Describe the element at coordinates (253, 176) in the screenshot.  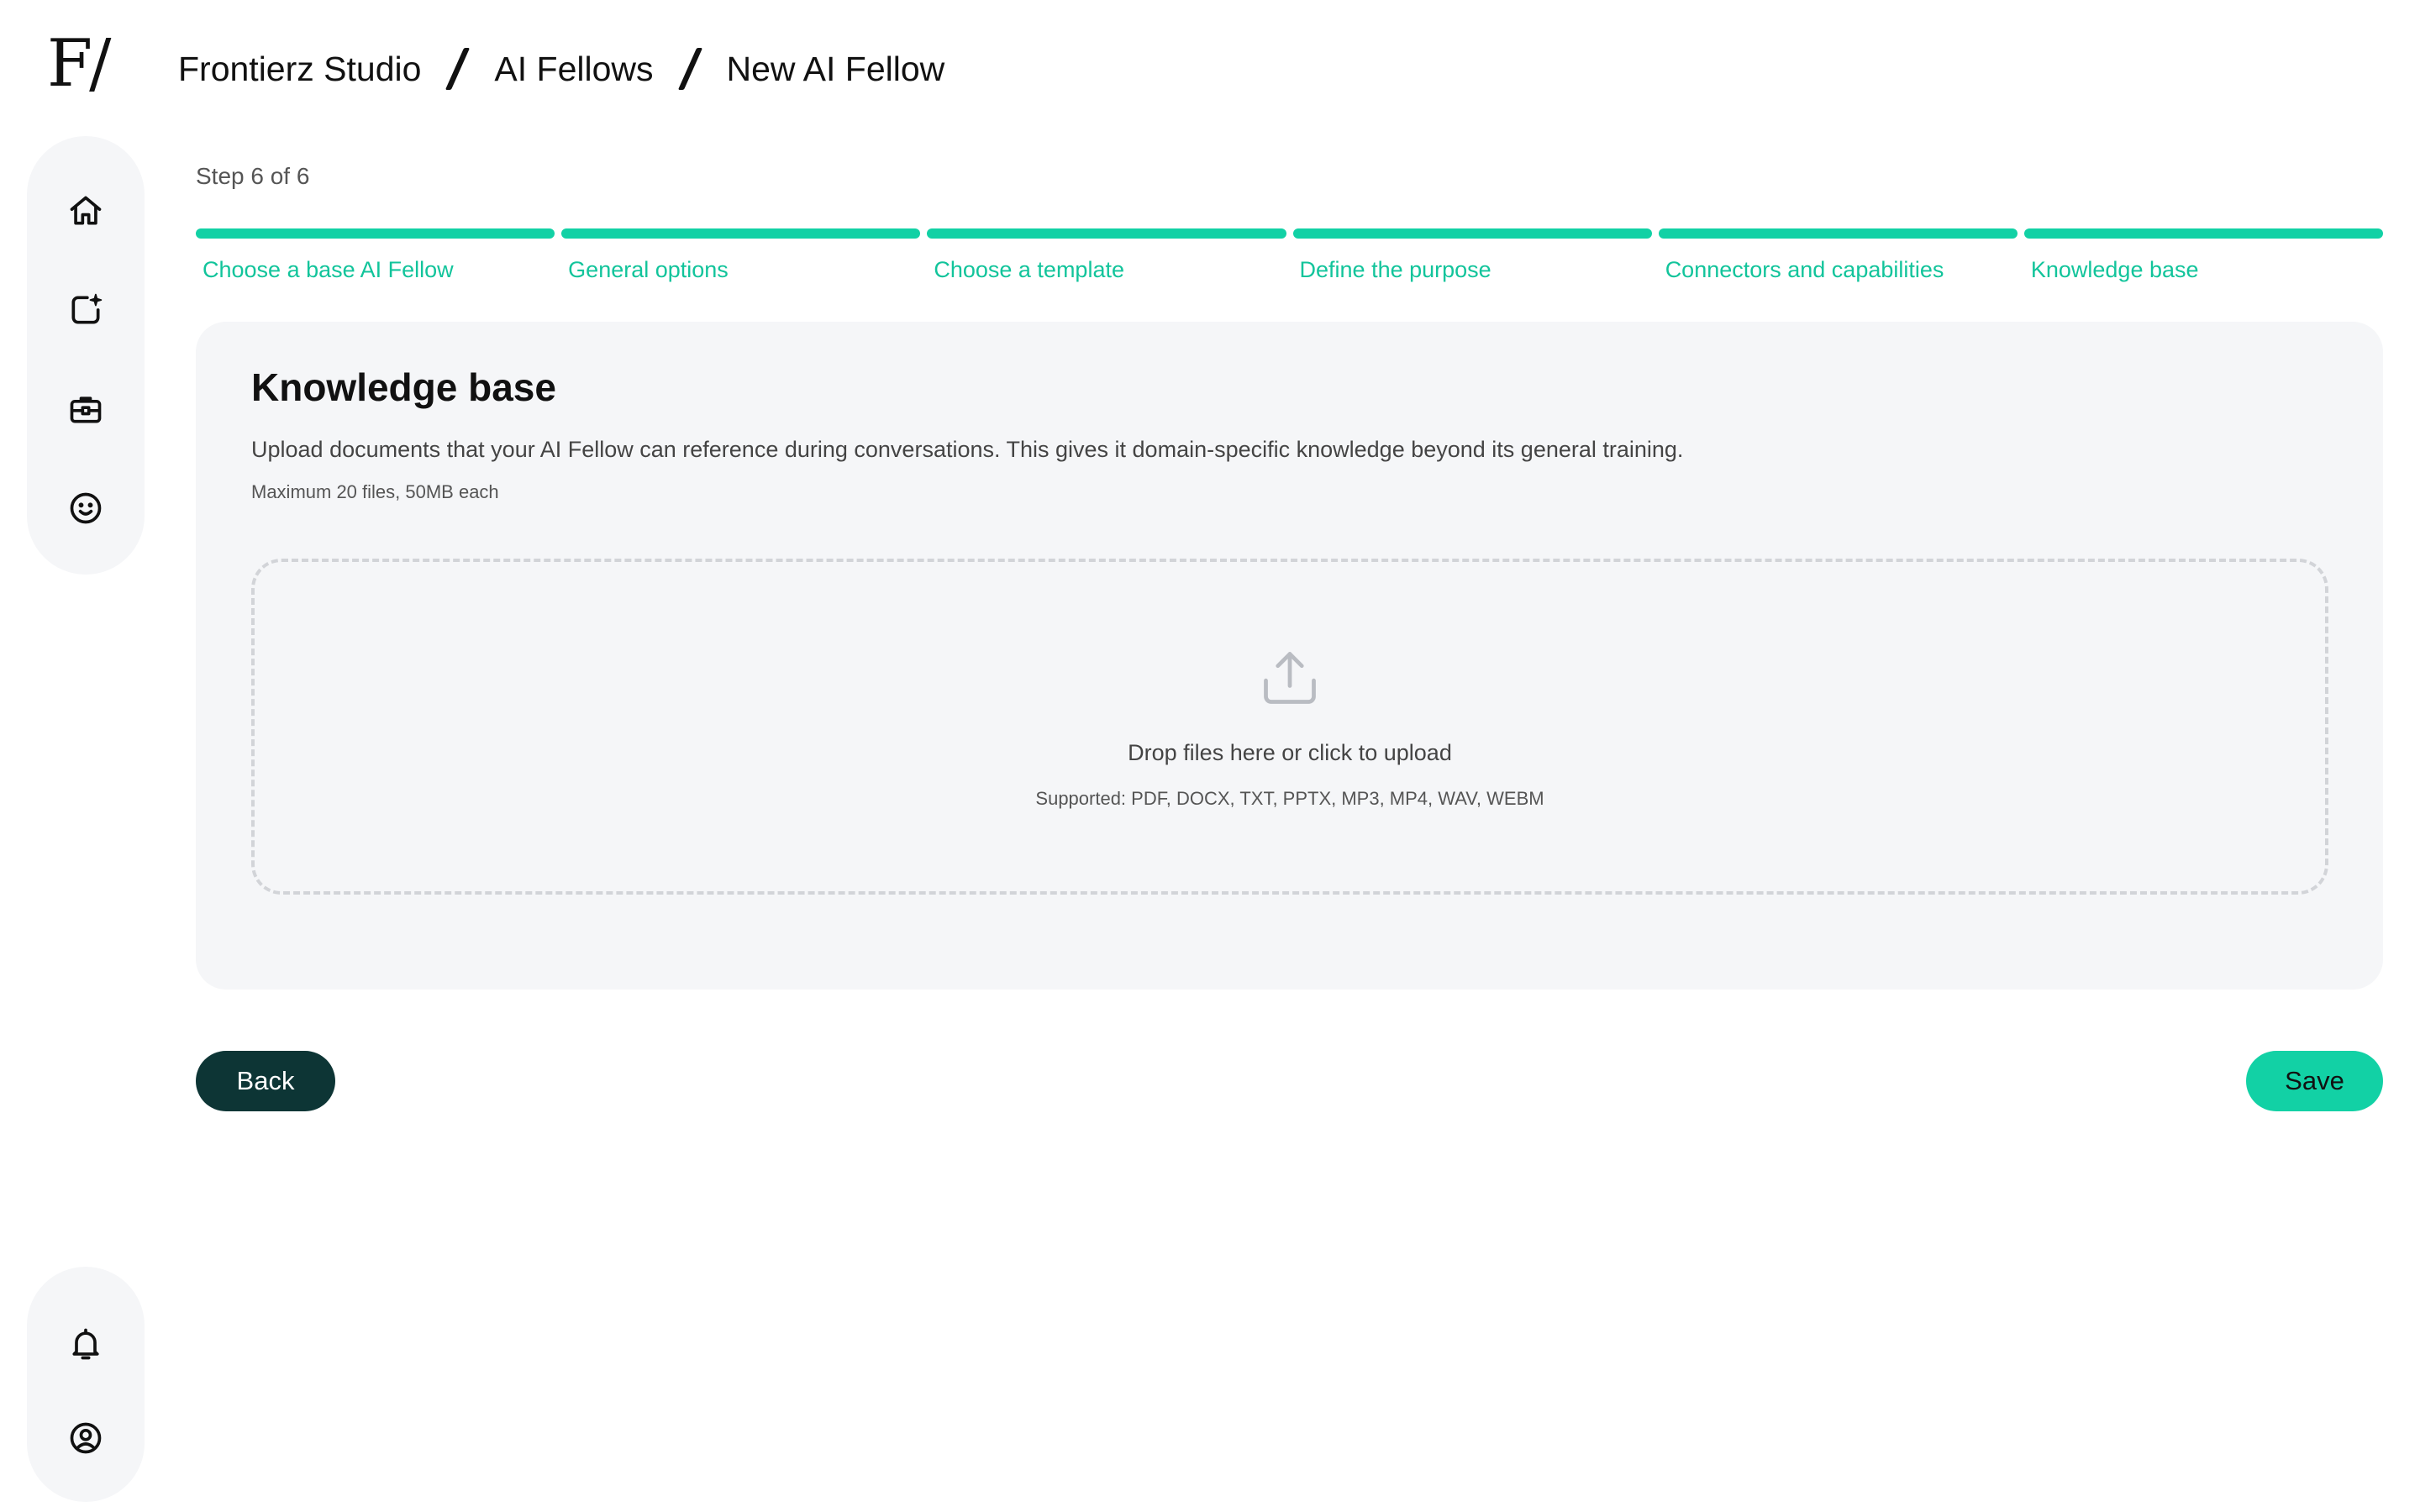
I see `step-counter: Step 6 of 6` at that location.